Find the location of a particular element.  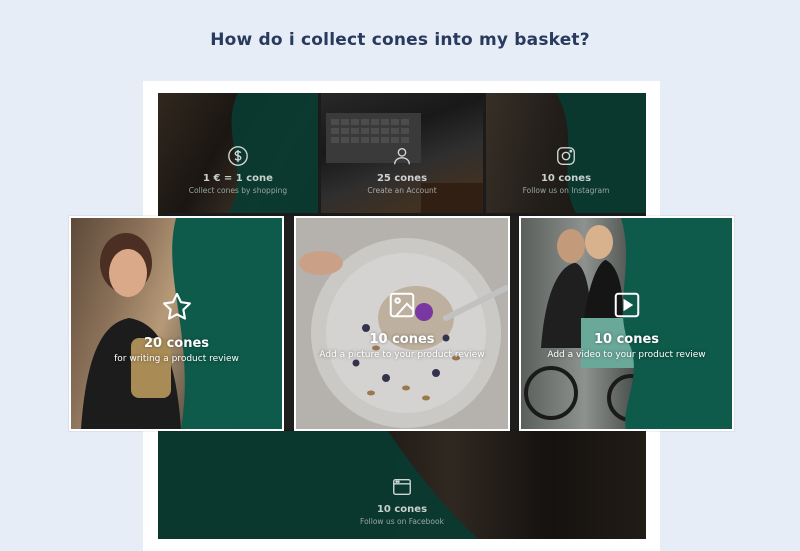

tile-description: Follow us on Facebook is located at coordinates (402, 521).